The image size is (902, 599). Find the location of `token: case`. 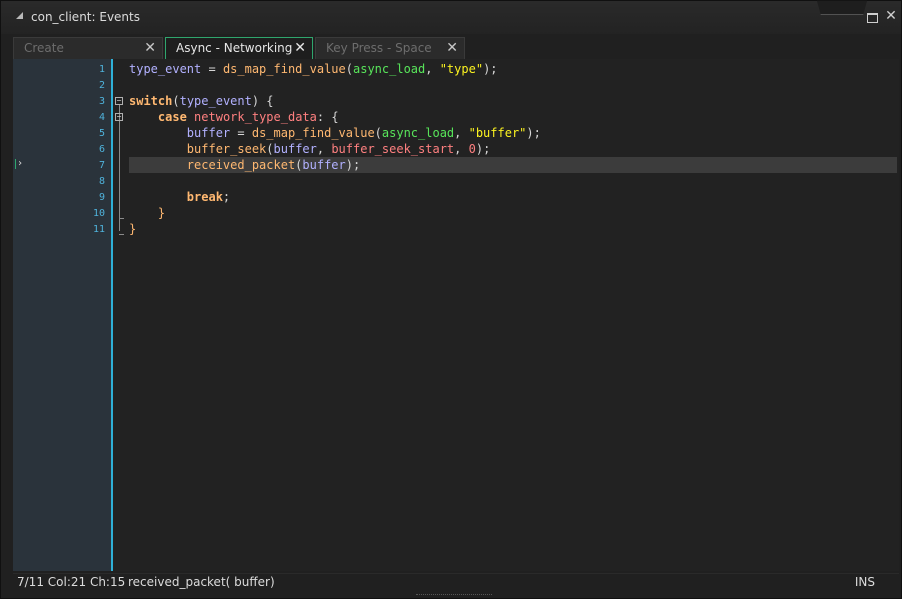

token: case is located at coordinates (172, 117).